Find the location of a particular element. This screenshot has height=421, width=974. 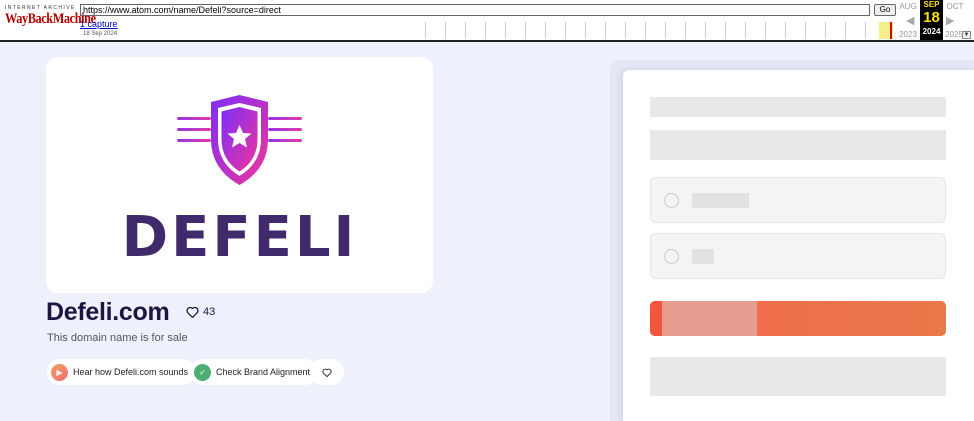

hear-pronunciation-button: ▶ Hear how Defeli.com sounds is located at coordinates (122, 372).